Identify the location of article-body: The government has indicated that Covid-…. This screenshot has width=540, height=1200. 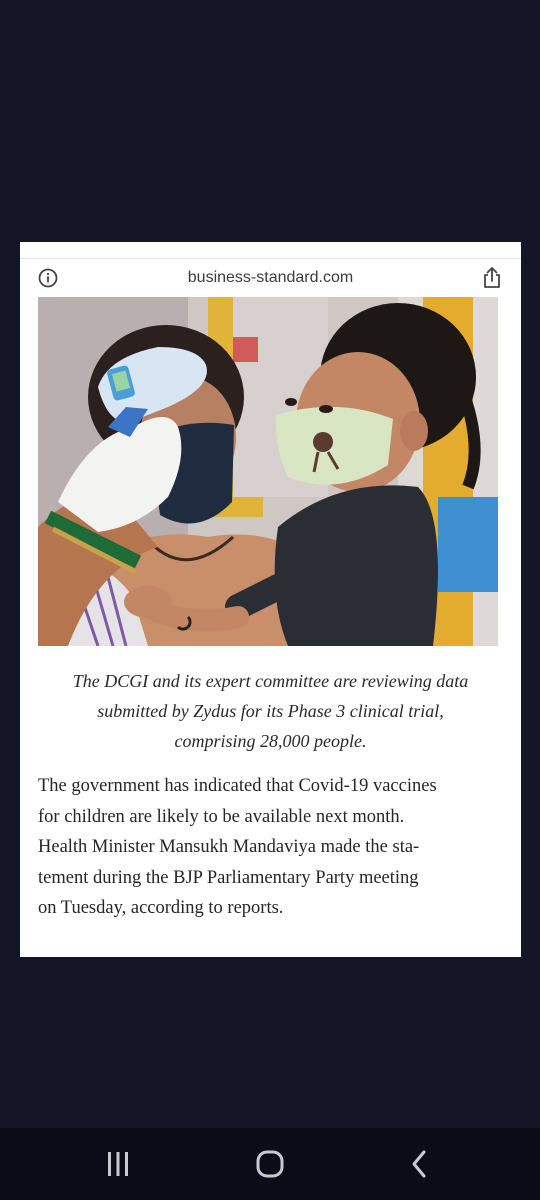
(273, 847).